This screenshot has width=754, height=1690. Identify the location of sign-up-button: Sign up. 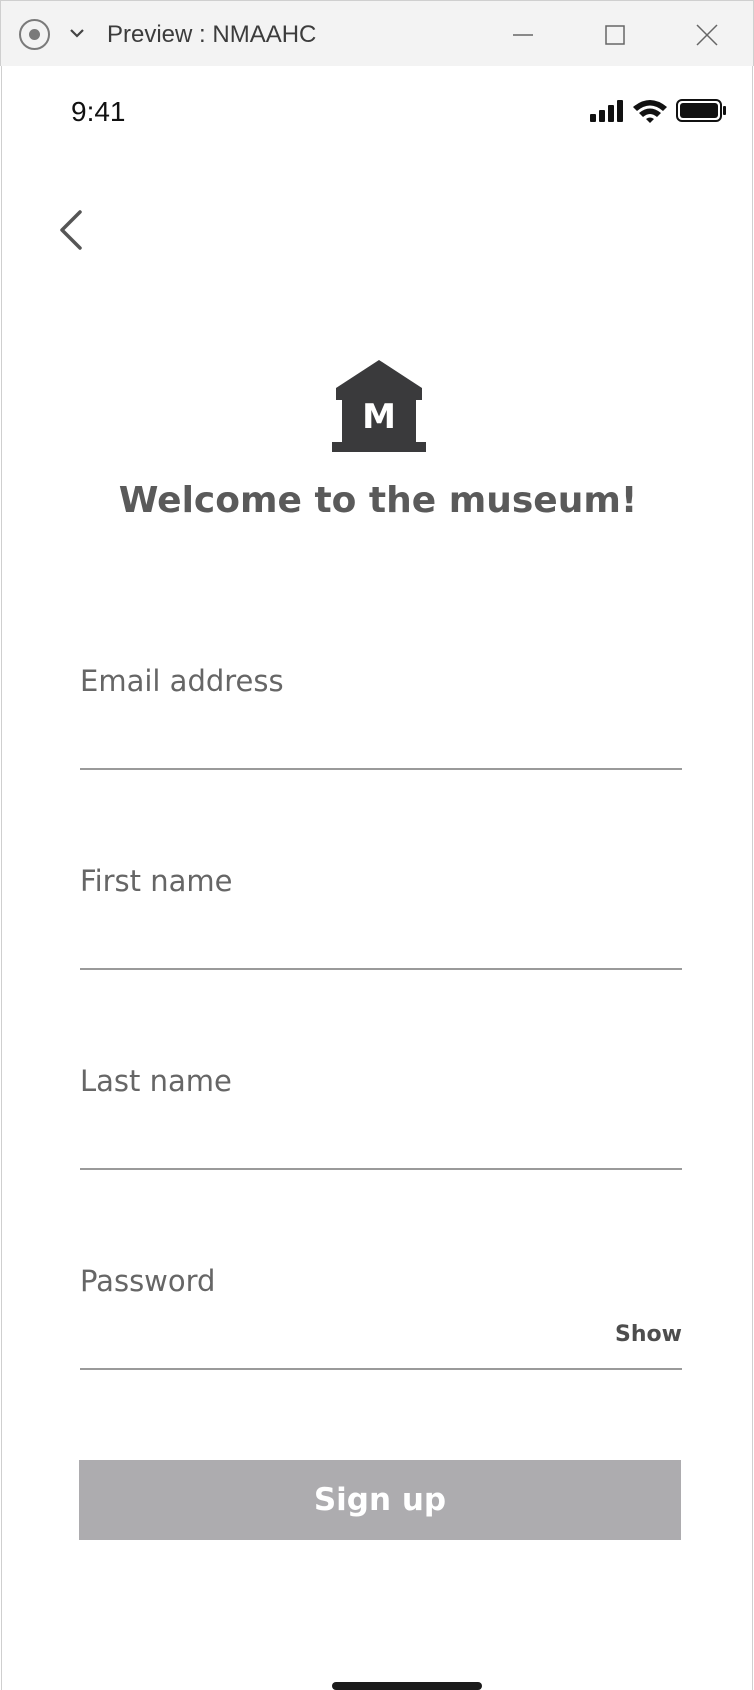
(380, 1500).